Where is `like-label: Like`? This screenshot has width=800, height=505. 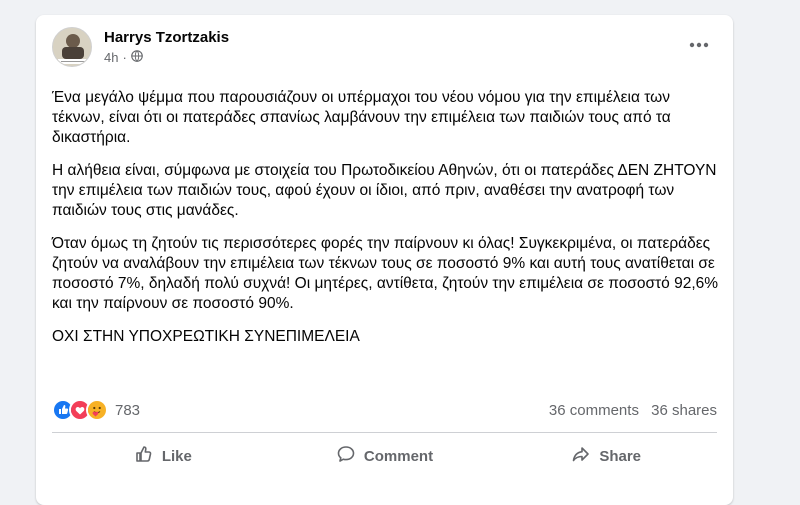
like-label: Like is located at coordinates (176, 456).